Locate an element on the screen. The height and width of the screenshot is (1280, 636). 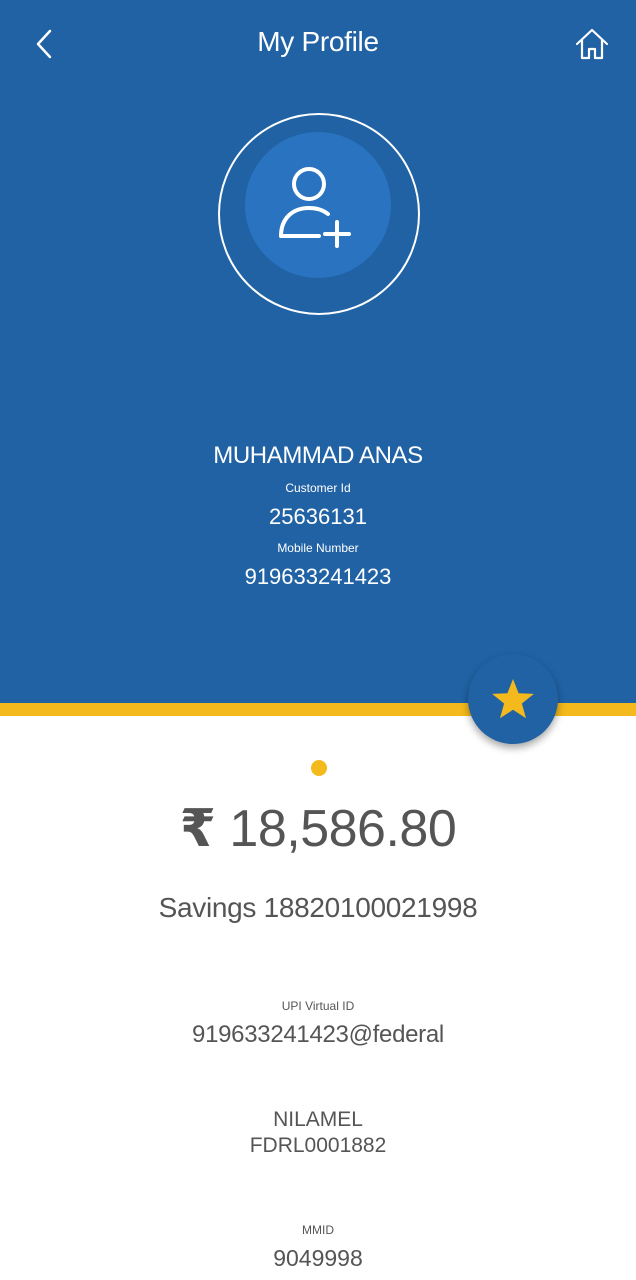
home-button is located at coordinates (592, 44).